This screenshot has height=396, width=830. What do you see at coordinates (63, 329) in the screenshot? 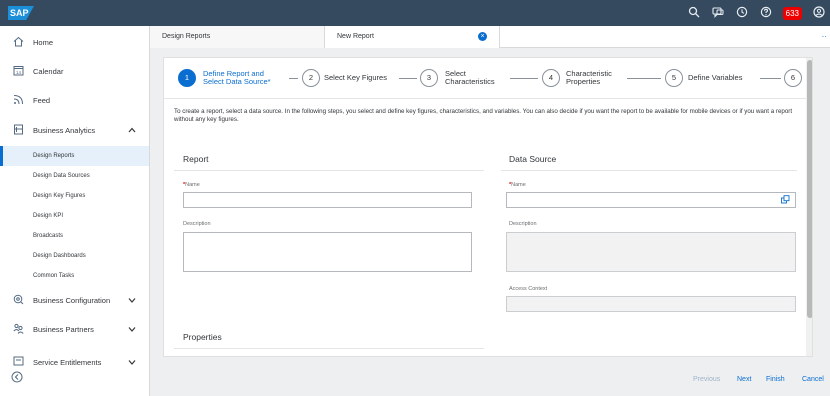
I see `sidebar-item-label: Business Partners` at bounding box center [63, 329].